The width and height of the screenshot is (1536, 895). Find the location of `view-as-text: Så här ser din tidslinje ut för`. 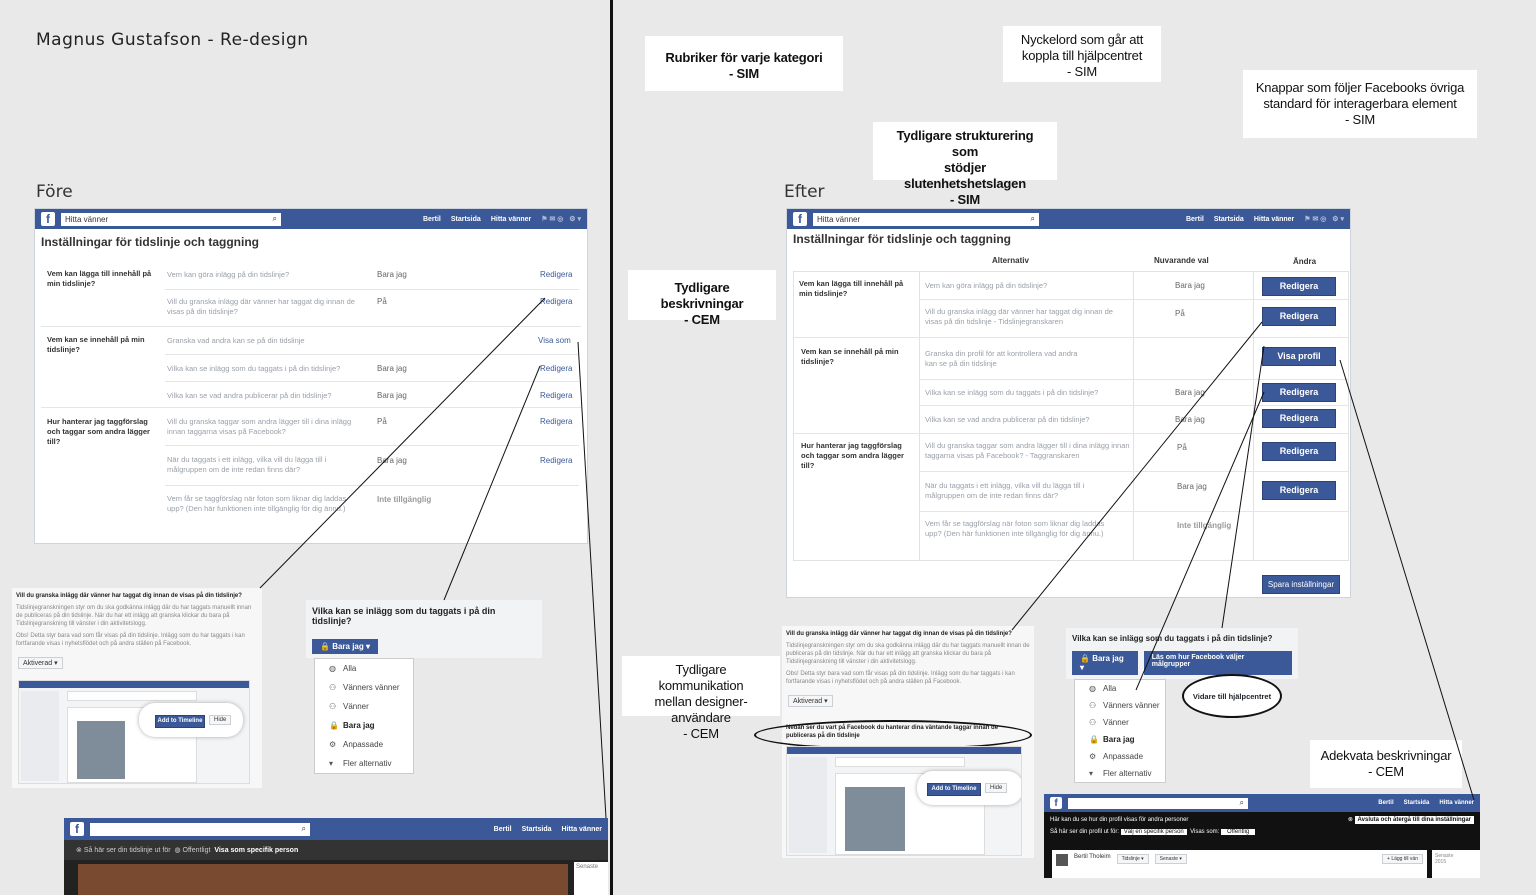

view-as-text: Så här ser din tidslinje ut för is located at coordinates (127, 850).